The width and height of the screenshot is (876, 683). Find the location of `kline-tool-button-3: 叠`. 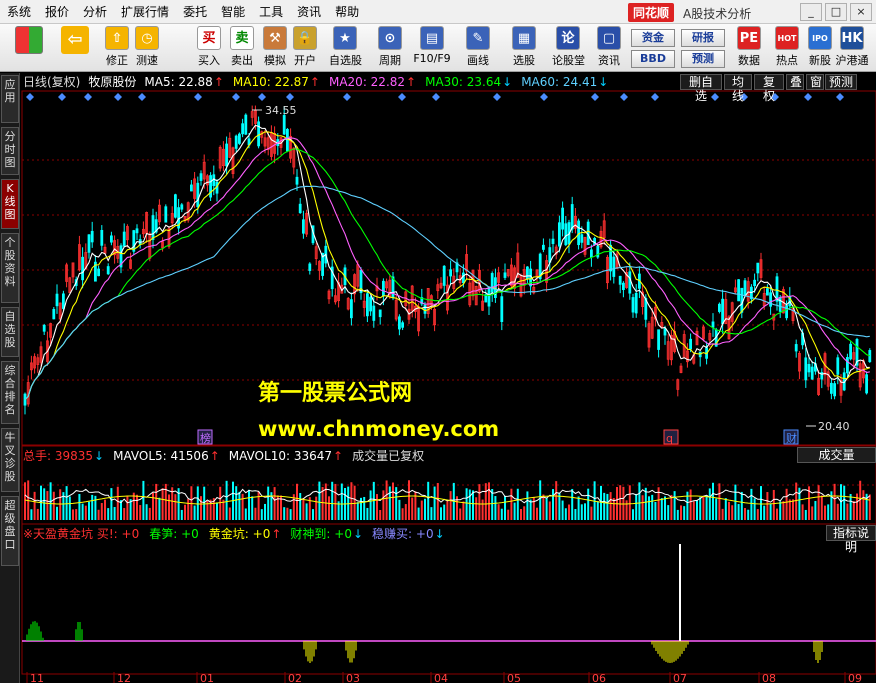

kline-tool-button-3: 叠 is located at coordinates (795, 82).